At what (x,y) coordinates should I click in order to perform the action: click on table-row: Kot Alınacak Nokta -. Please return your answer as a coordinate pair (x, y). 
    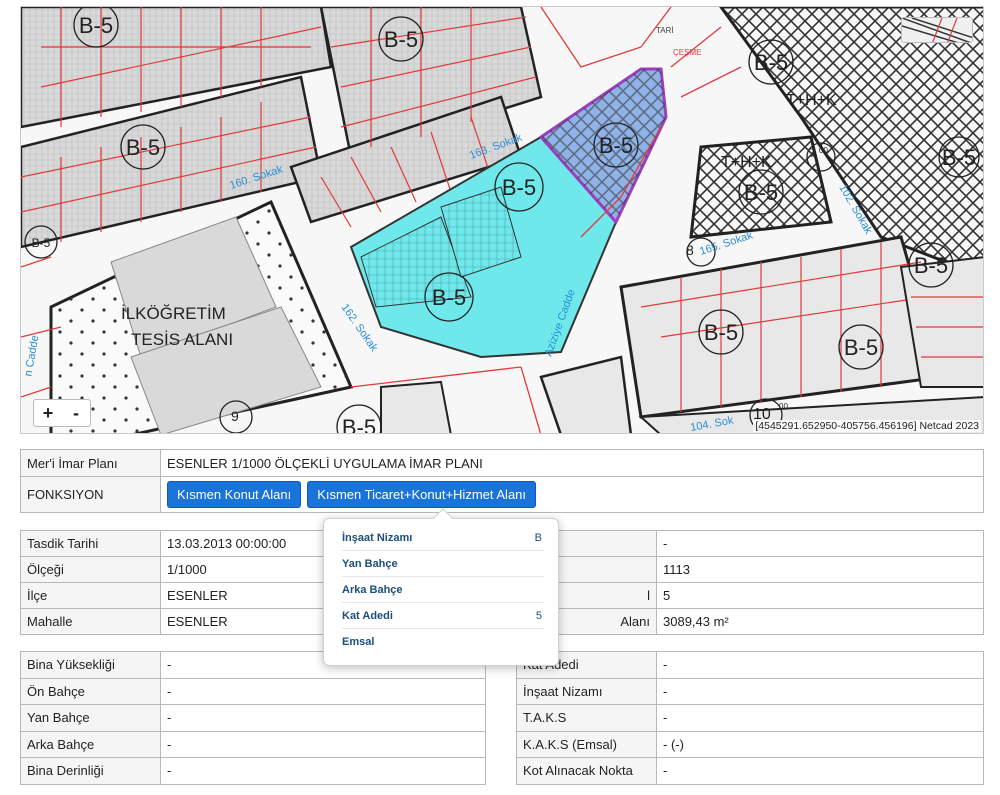
    Looking at the image, I should click on (750, 771).